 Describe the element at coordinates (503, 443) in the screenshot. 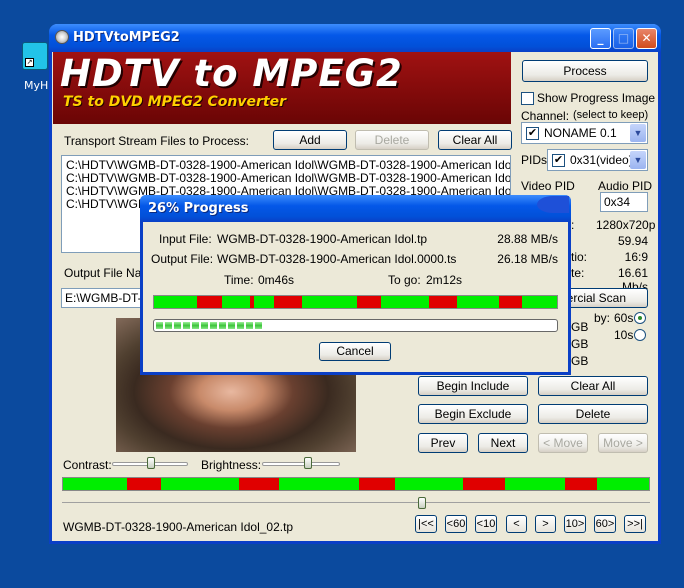

I see `next-button: Next` at that location.